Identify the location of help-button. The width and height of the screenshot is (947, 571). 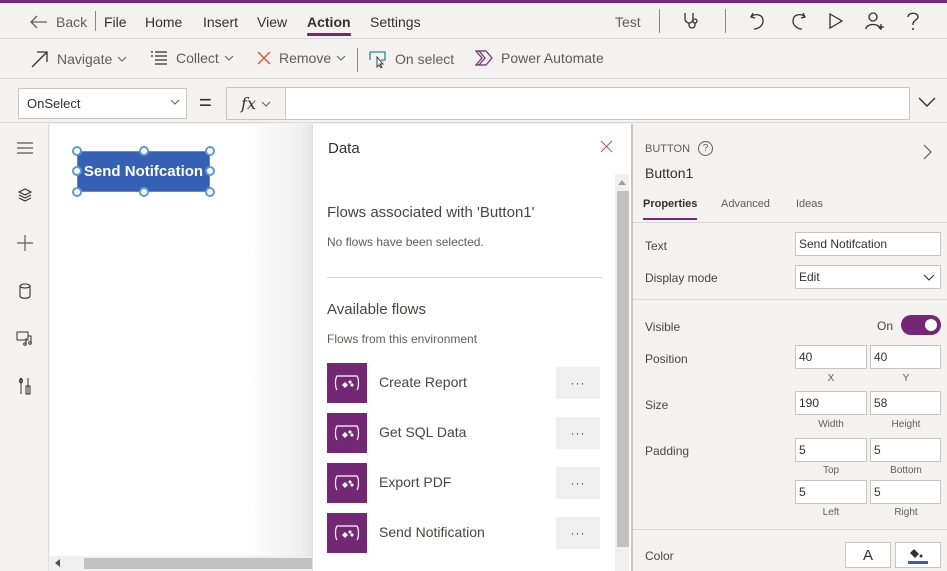
(913, 21).